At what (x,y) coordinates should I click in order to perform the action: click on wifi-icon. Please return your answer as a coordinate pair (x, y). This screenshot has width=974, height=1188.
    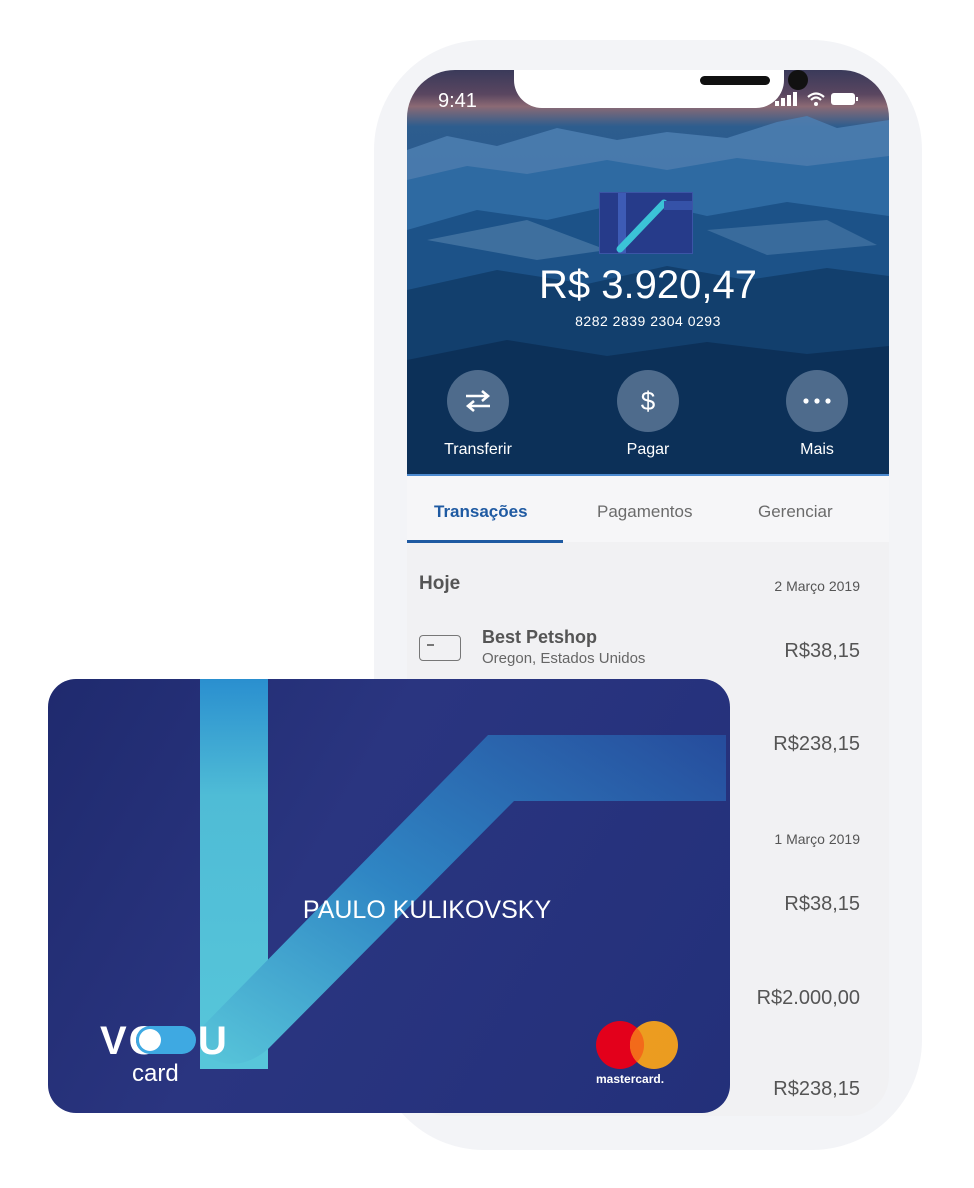
    Looking at the image, I should click on (816, 99).